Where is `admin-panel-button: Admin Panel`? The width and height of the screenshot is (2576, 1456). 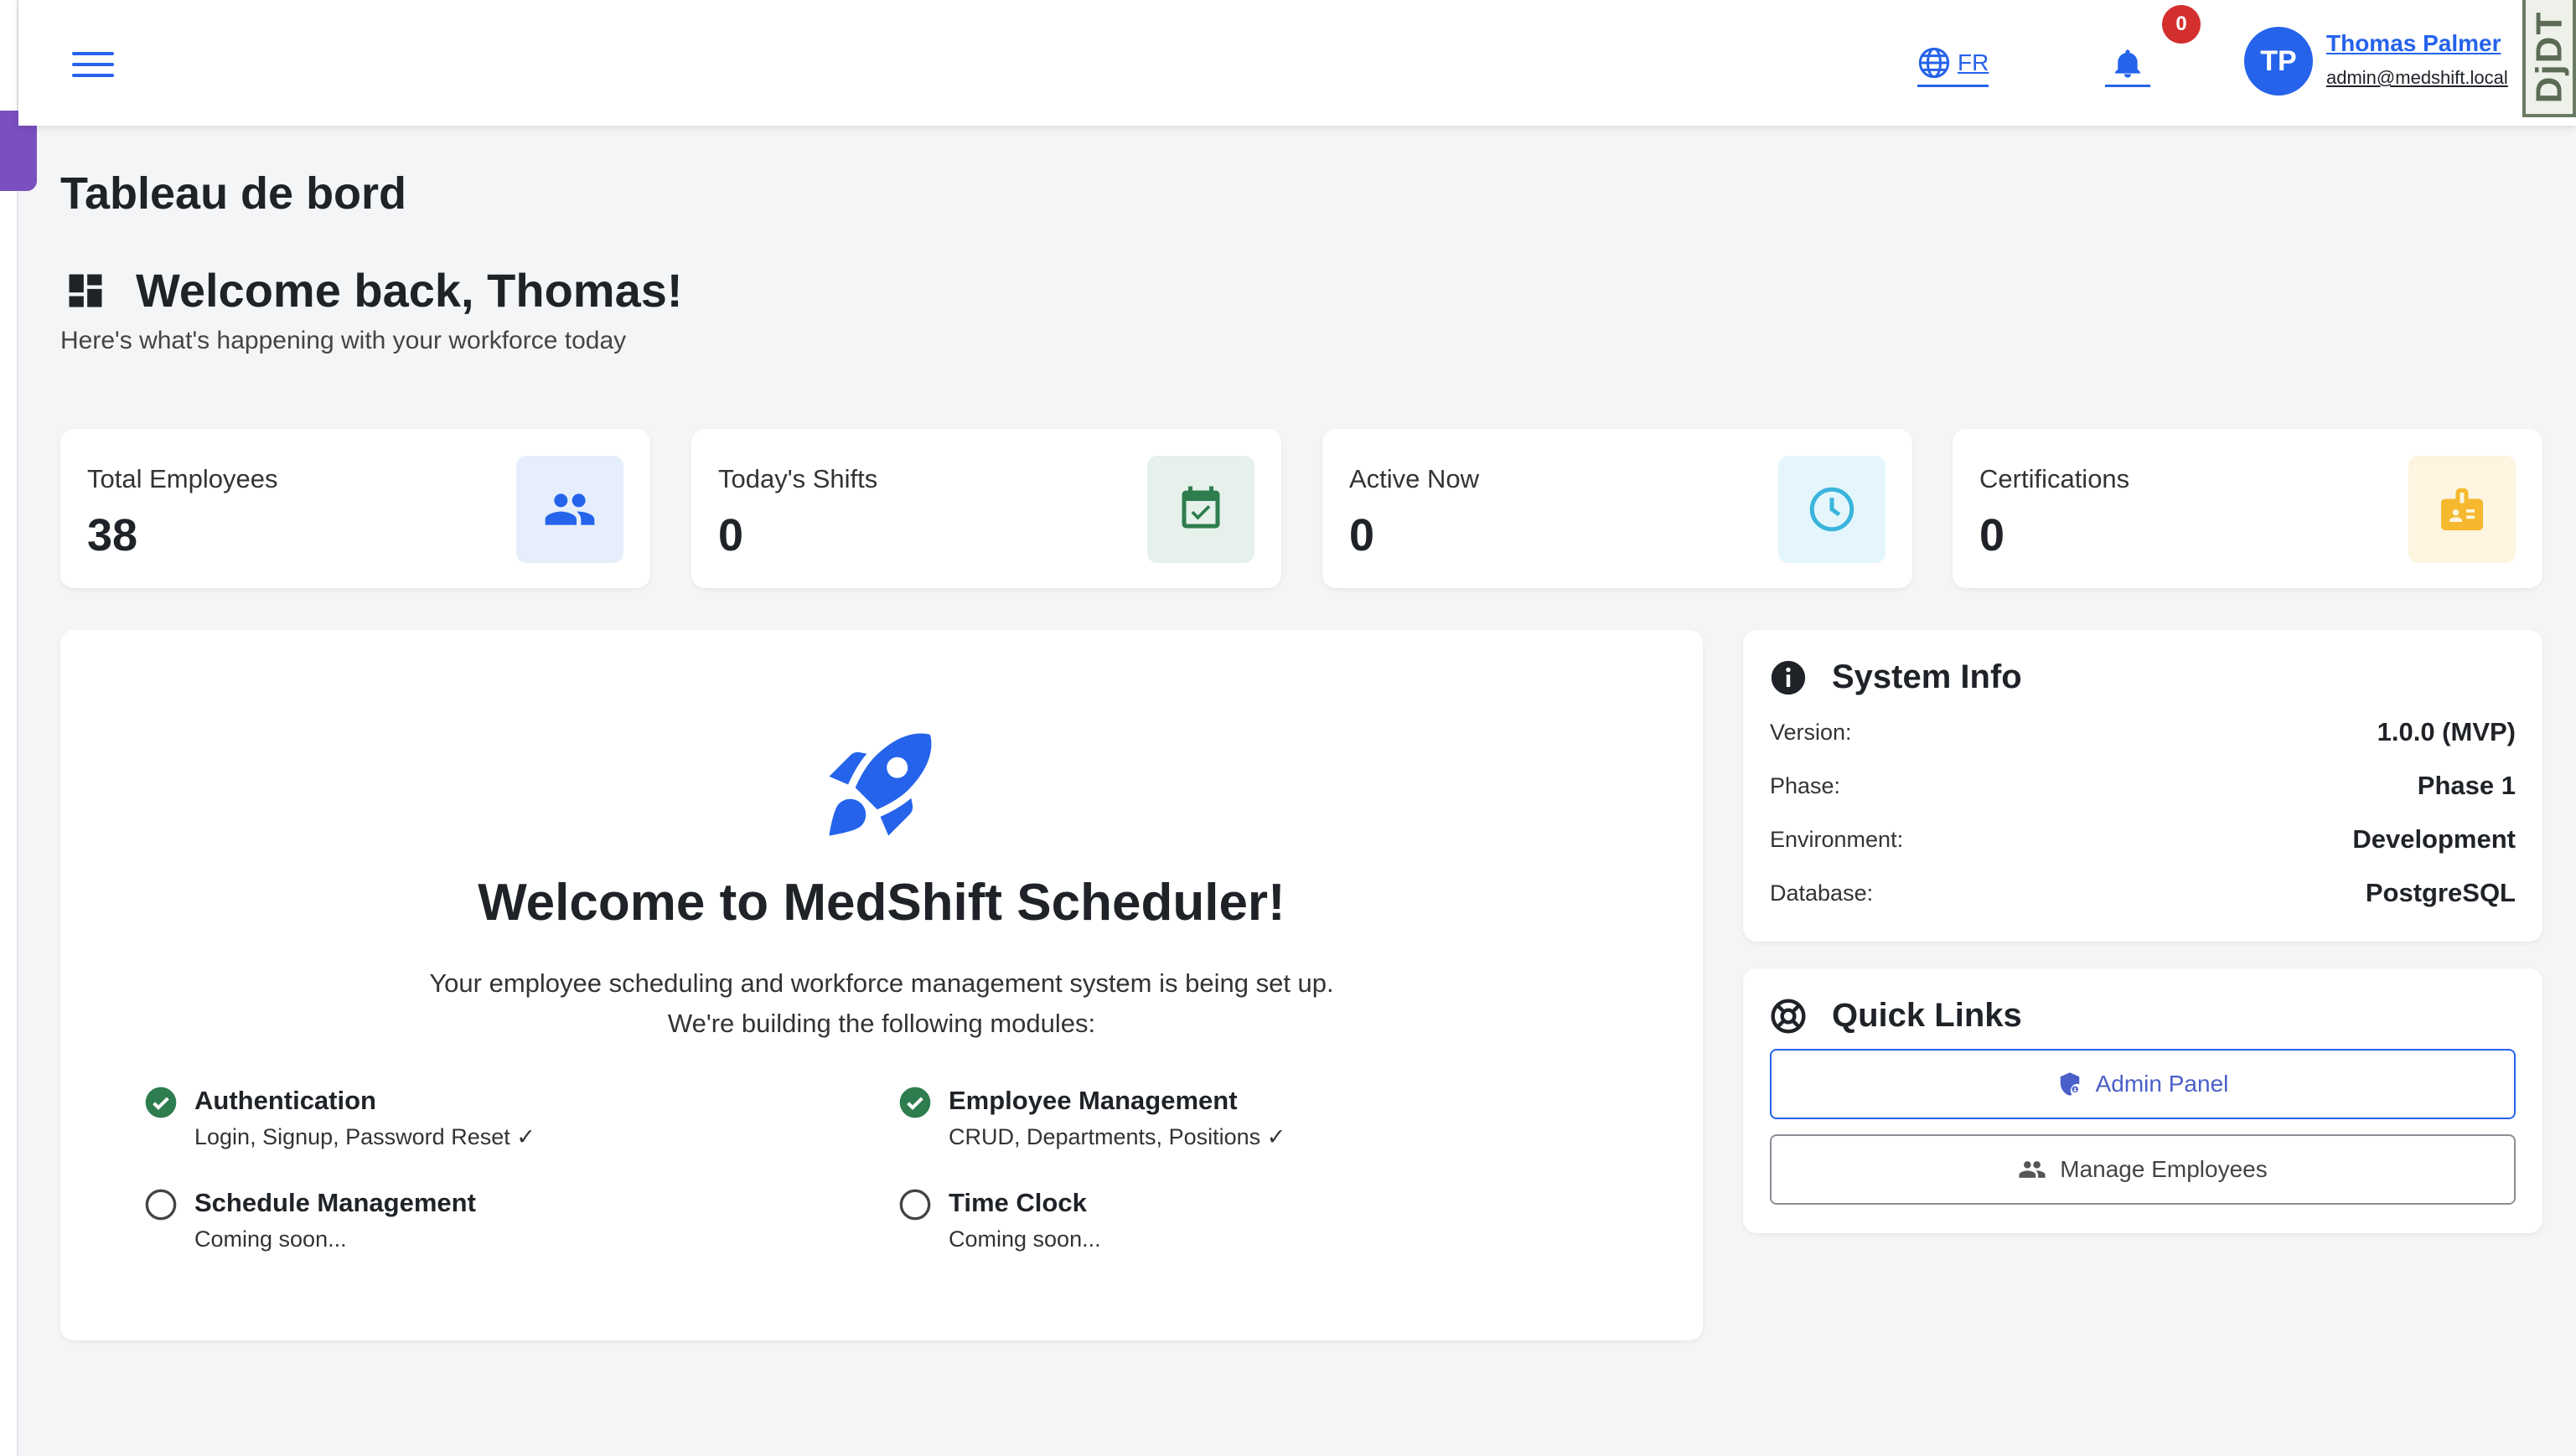
admin-panel-button: Admin Panel is located at coordinates (2143, 1084).